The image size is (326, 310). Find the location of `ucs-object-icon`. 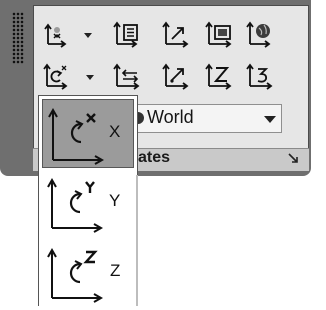

ucs-object-icon is located at coordinates (175, 34).